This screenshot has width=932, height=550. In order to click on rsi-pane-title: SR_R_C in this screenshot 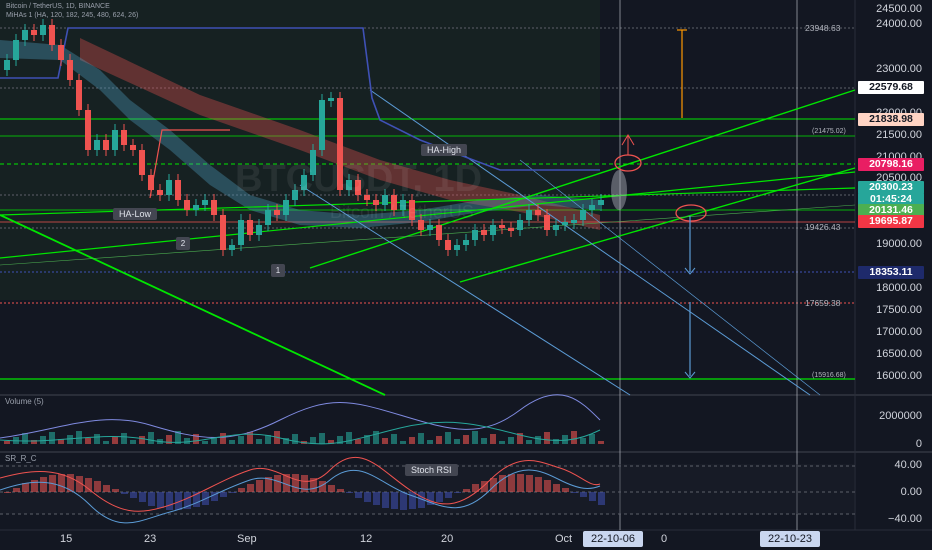, I will do `click(21, 458)`.